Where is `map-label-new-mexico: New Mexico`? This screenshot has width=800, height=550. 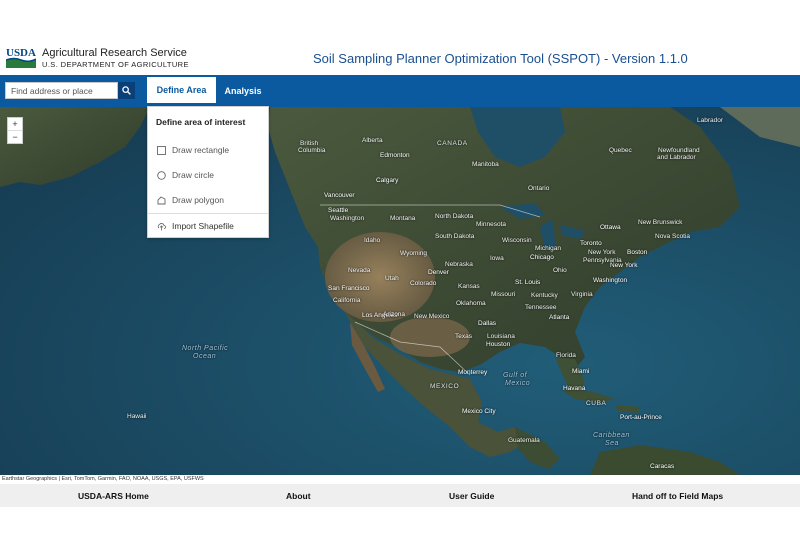
map-label-new-mexico: New Mexico is located at coordinates (432, 316).